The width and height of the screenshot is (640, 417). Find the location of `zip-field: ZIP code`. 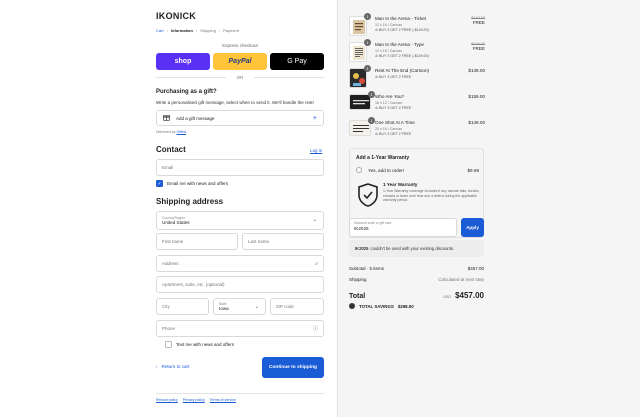

zip-field: ZIP code is located at coordinates (297, 306).